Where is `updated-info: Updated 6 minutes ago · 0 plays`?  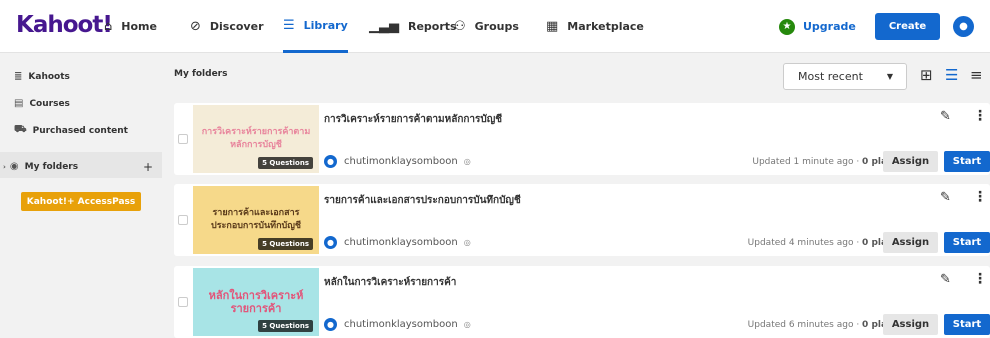 updated-info: Updated 6 minutes ago · 0 plays is located at coordinates (822, 325).